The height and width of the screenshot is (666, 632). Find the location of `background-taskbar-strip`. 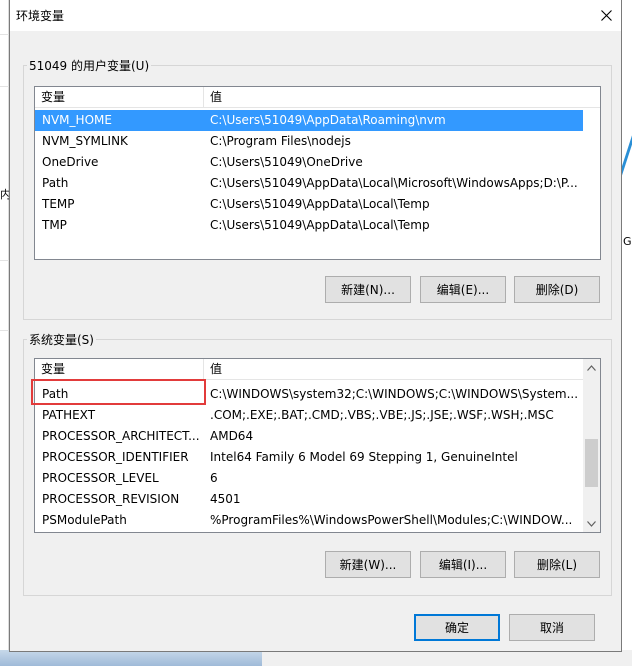

background-taskbar-strip is located at coordinates (316, 658).